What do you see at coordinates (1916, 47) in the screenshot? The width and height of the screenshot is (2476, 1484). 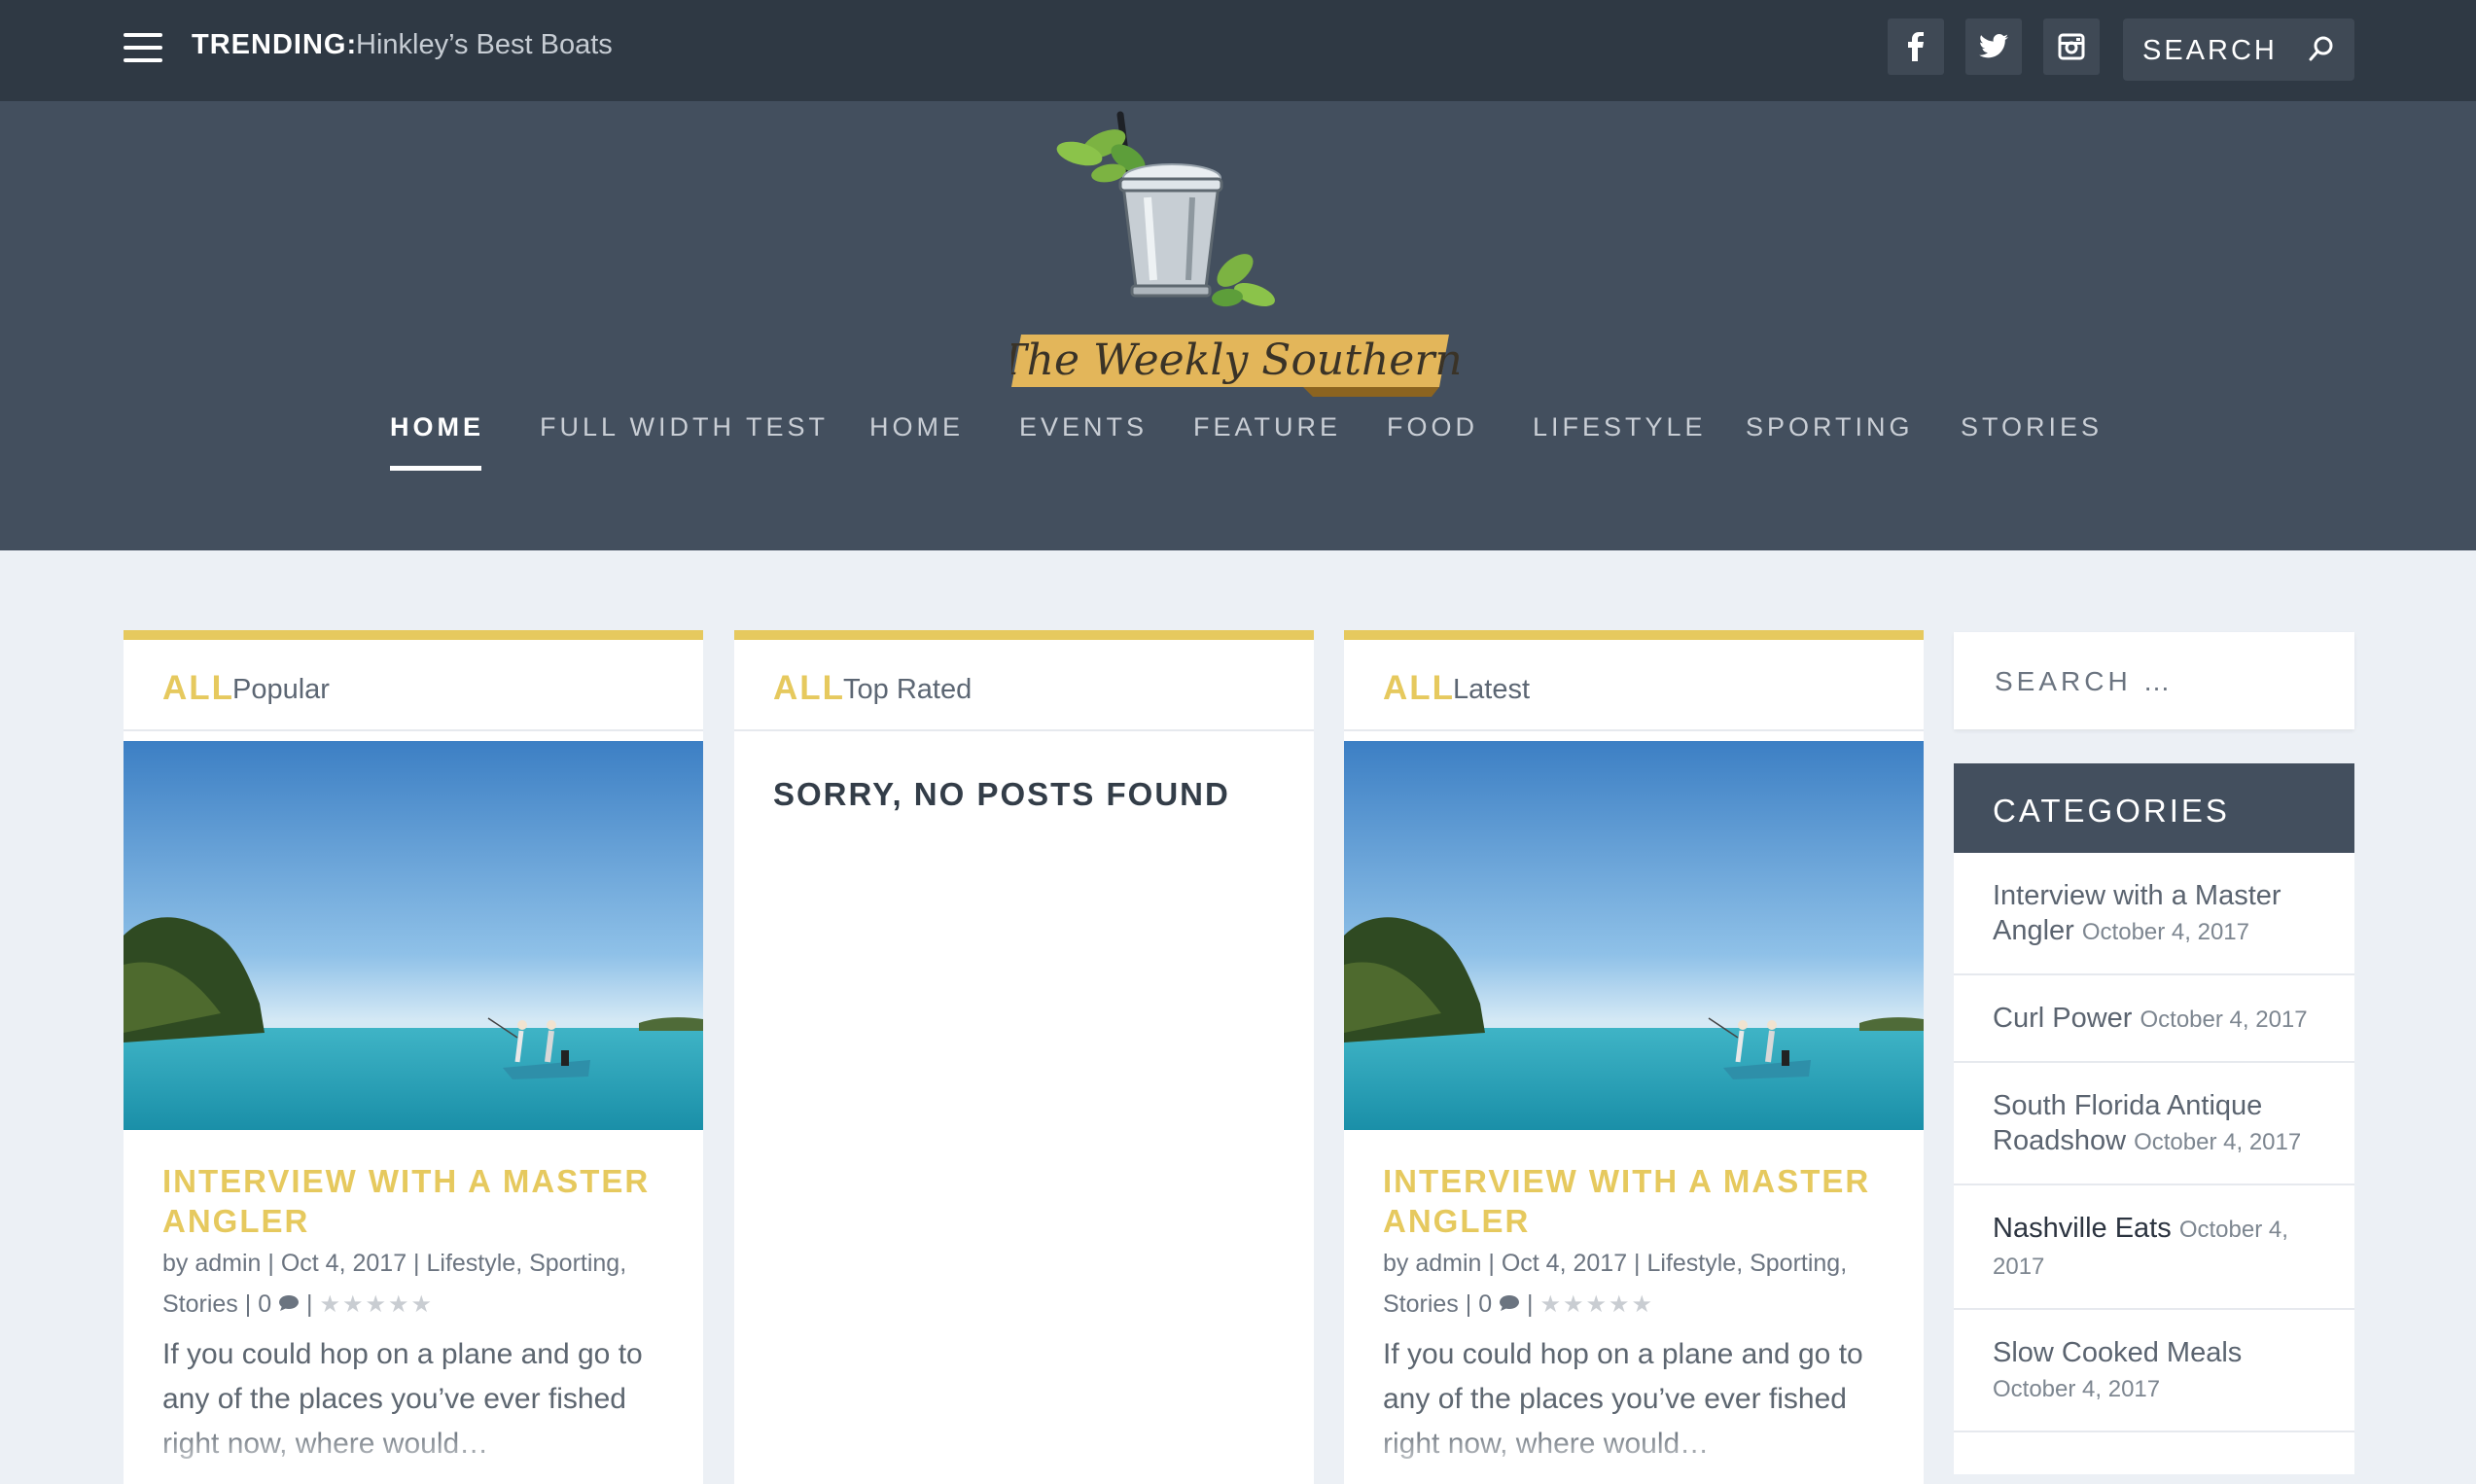 I see `facebook-icon` at bounding box center [1916, 47].